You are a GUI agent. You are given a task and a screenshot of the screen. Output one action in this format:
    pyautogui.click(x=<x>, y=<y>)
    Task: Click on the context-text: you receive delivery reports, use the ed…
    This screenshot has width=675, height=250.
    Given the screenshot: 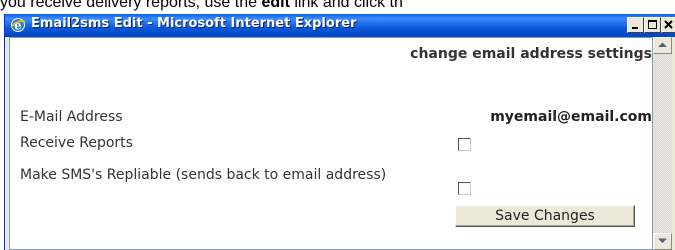 What is the action you would take?
    pyautogui.click(x=201, y=5)
    